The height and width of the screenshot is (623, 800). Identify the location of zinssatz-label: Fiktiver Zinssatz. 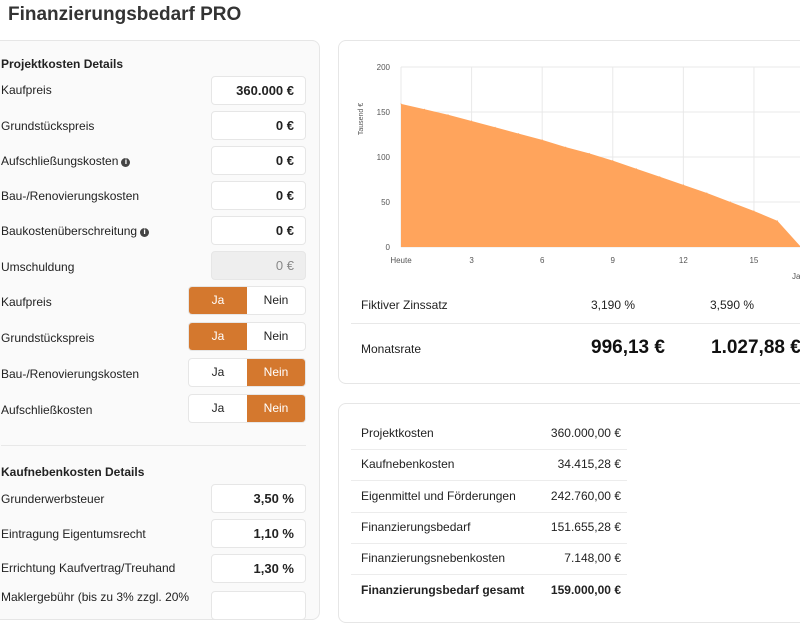
(404, 305).